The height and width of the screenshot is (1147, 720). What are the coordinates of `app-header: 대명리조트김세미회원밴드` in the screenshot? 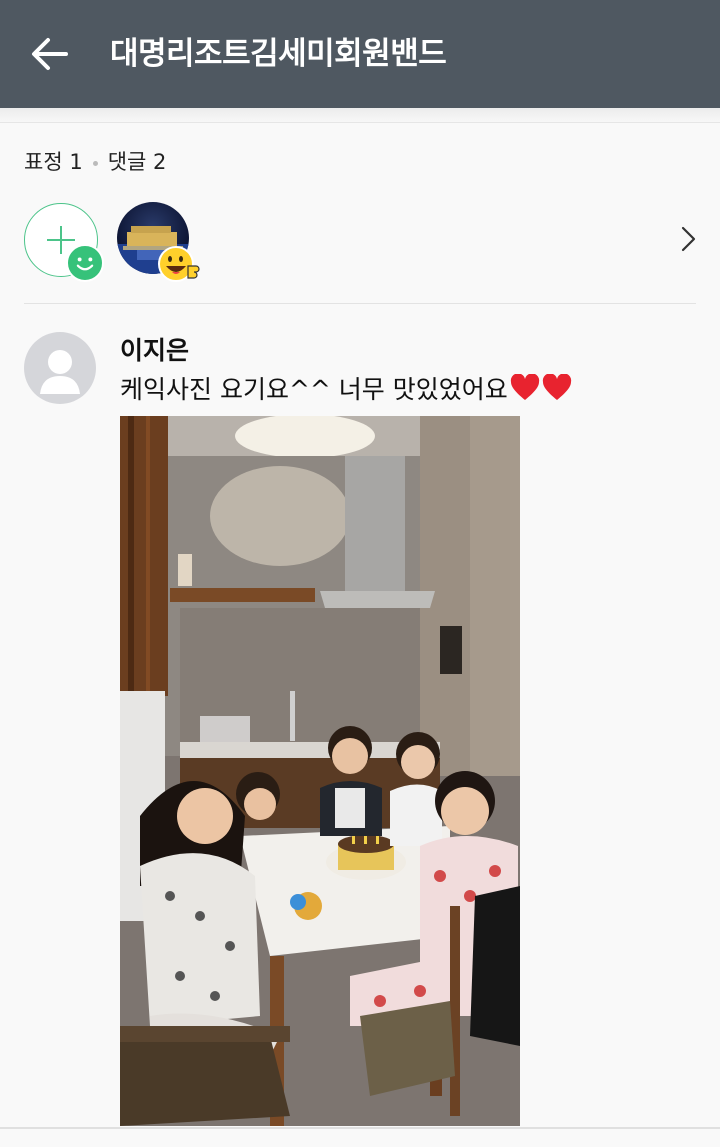 It's located at (360, 54).